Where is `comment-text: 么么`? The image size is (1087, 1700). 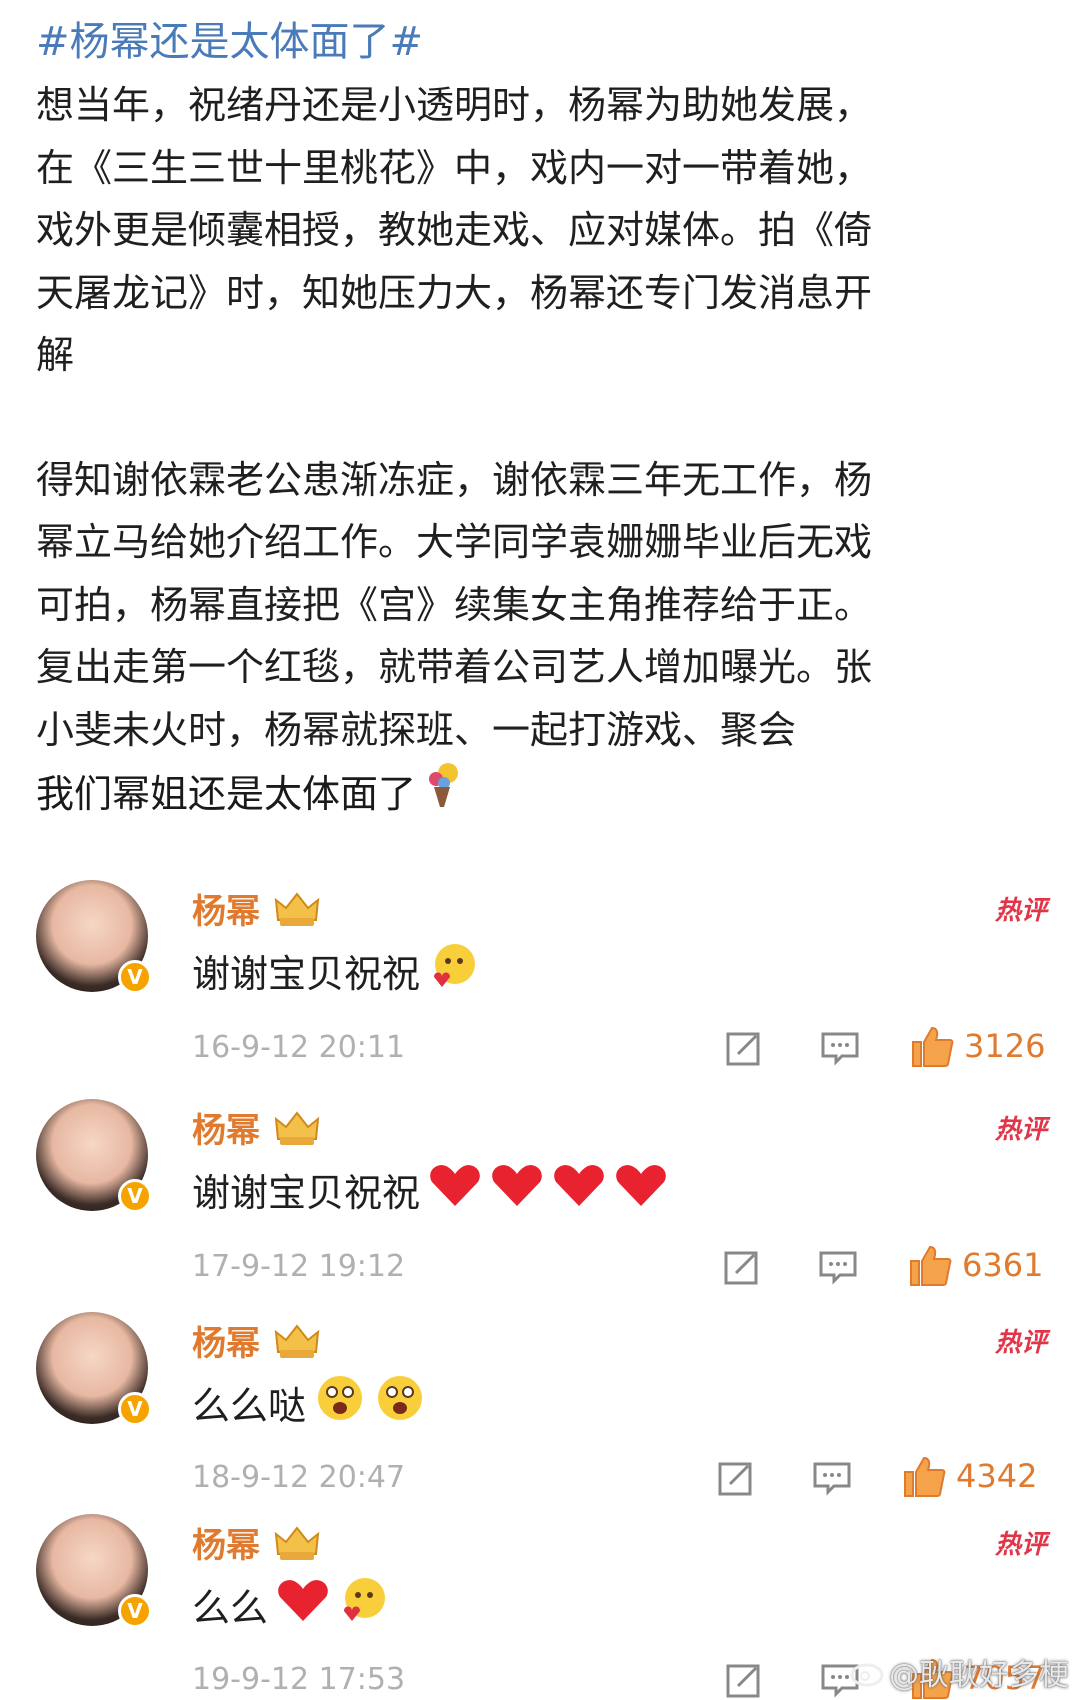 comment-text: 么么 is located at coordinates (290, 1604).